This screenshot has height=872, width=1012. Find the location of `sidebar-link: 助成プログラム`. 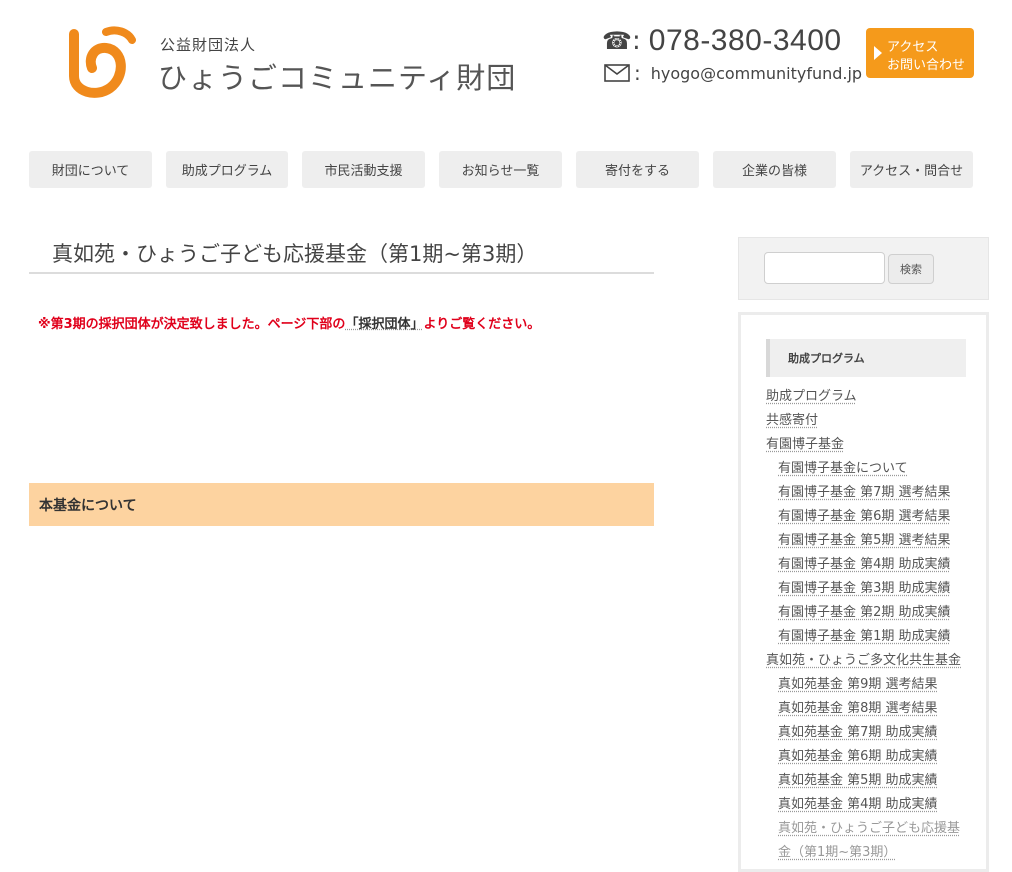

sidebar-link: 助成プログラム is located at coordinates (811, 394).